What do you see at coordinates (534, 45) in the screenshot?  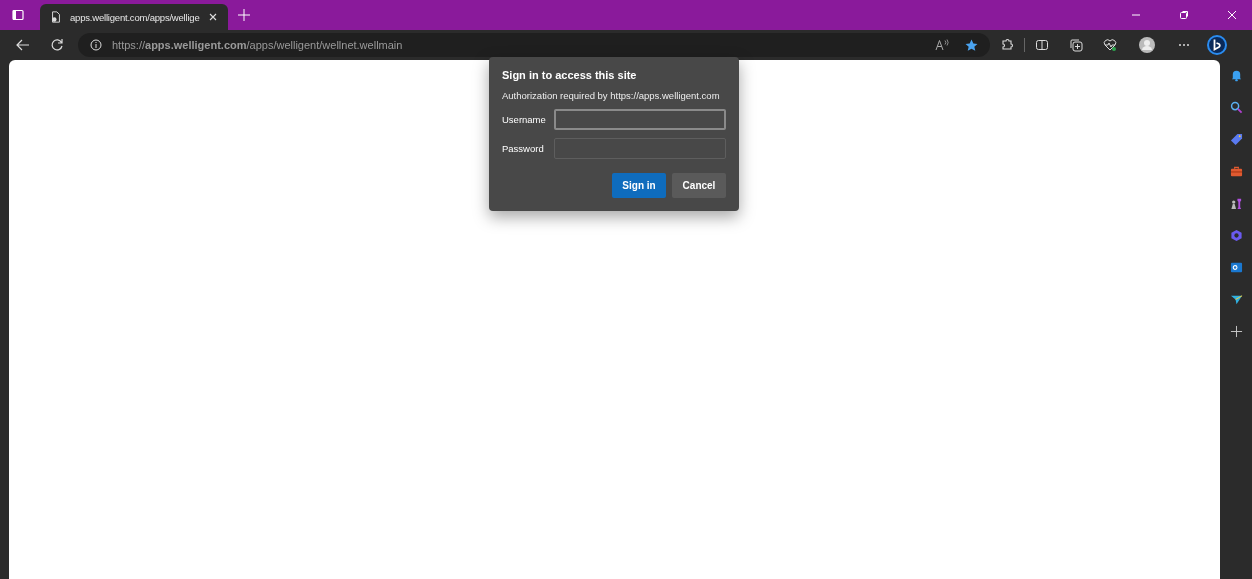 I see `address-bar: https://apps.welligent.com/apps/welligent/wellnet.wellmain` at bounding box center [534, 45].